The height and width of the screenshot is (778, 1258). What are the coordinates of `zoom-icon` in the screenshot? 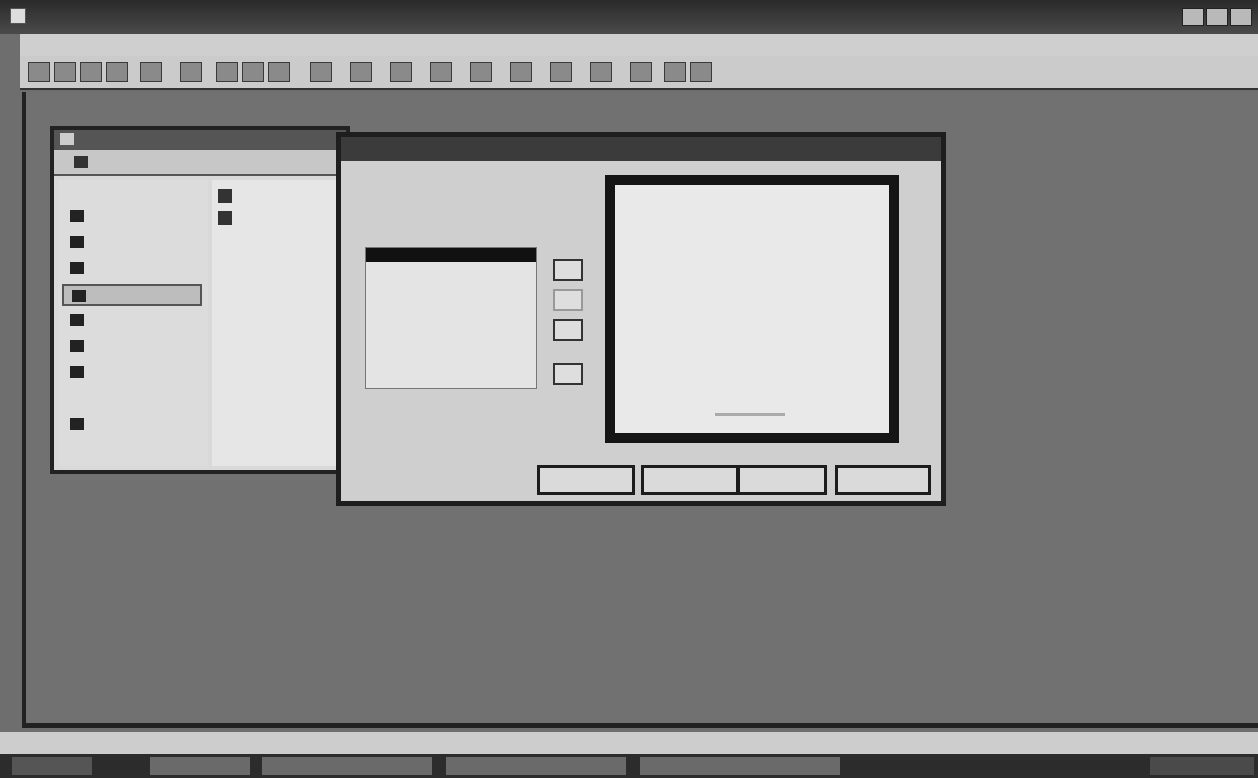 It's located at (641, 72).